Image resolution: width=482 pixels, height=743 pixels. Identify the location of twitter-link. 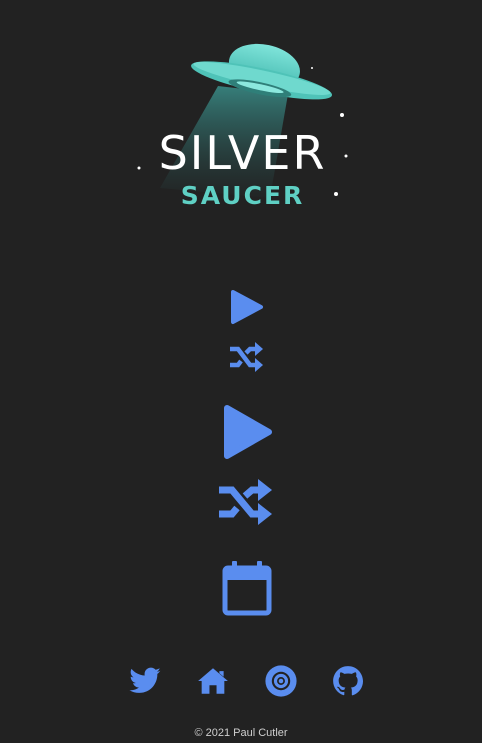
(145, 681).